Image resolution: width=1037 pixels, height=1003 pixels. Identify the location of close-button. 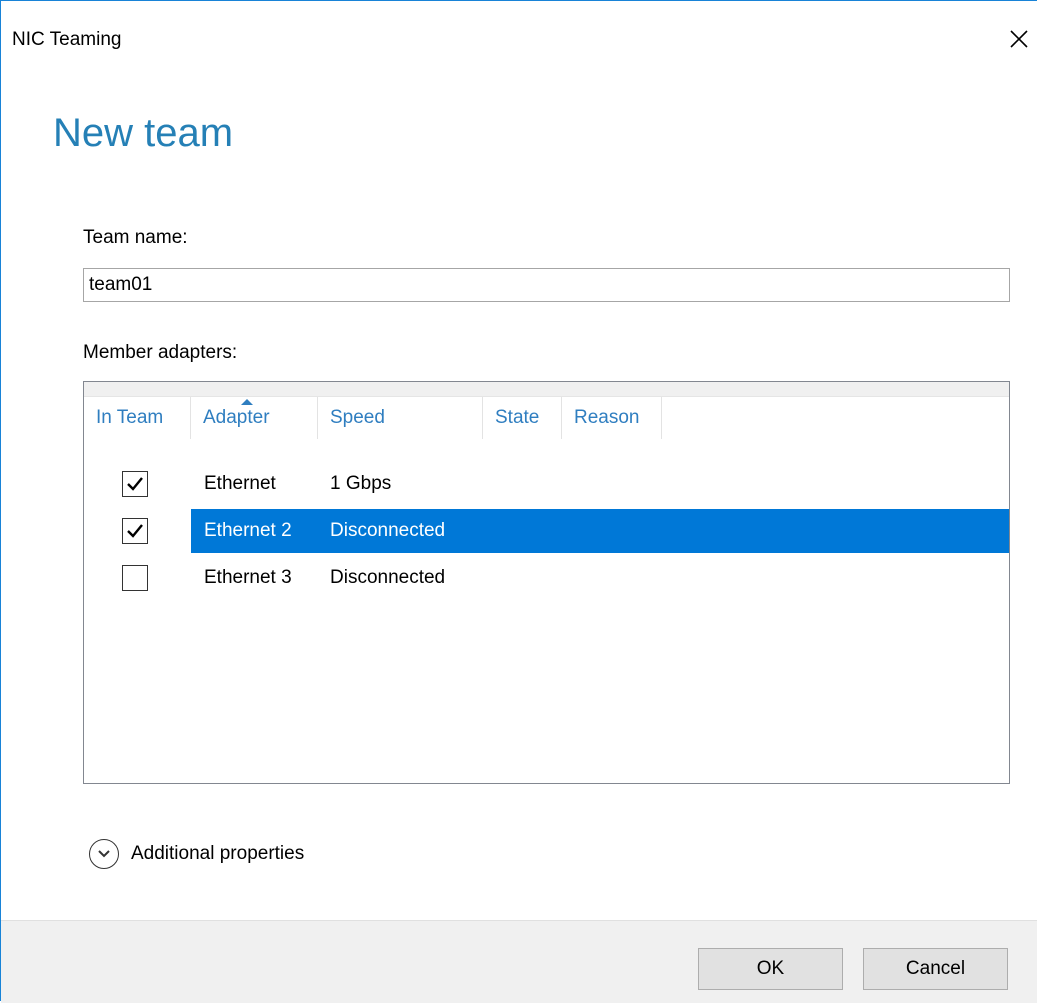
(1019, 39).